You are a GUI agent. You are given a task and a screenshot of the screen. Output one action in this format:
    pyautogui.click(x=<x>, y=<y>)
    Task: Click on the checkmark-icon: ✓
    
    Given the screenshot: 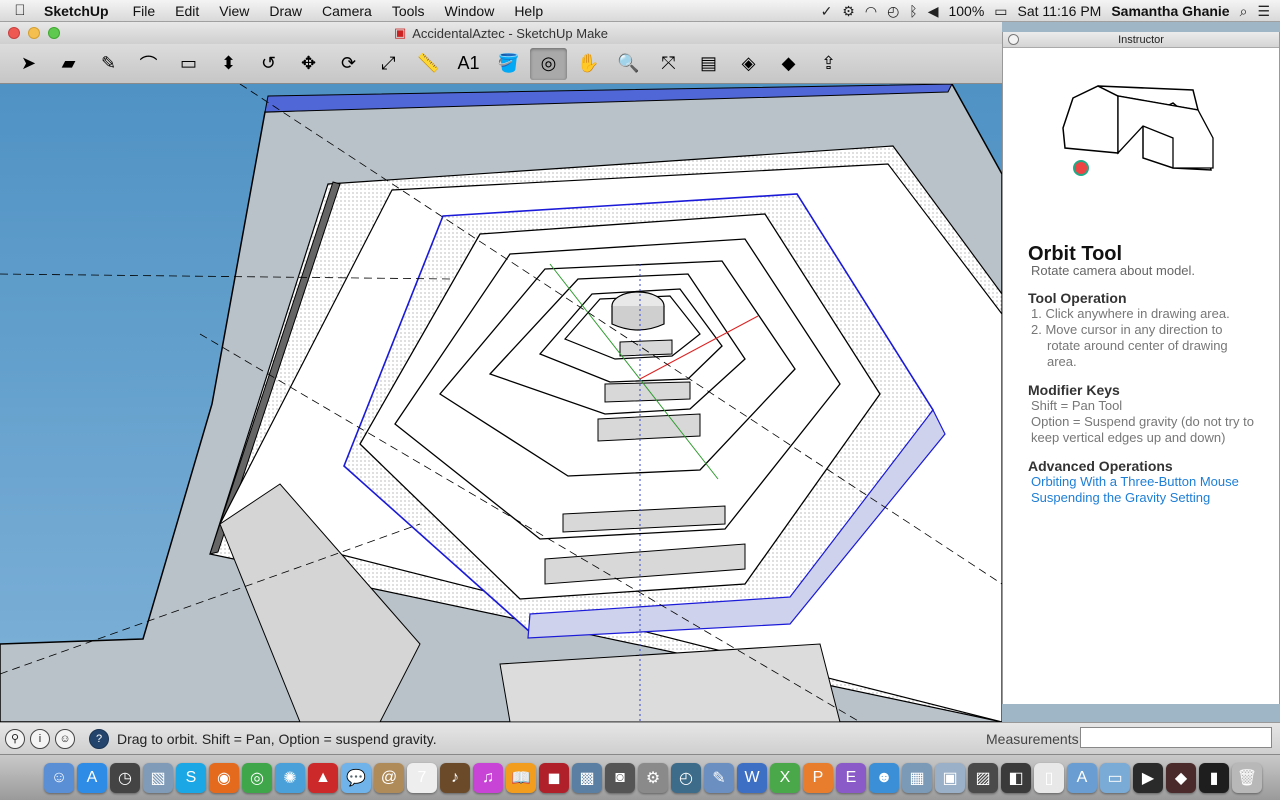 What is the action you would take?
    pyautogui.click(x=827, y=11)
    